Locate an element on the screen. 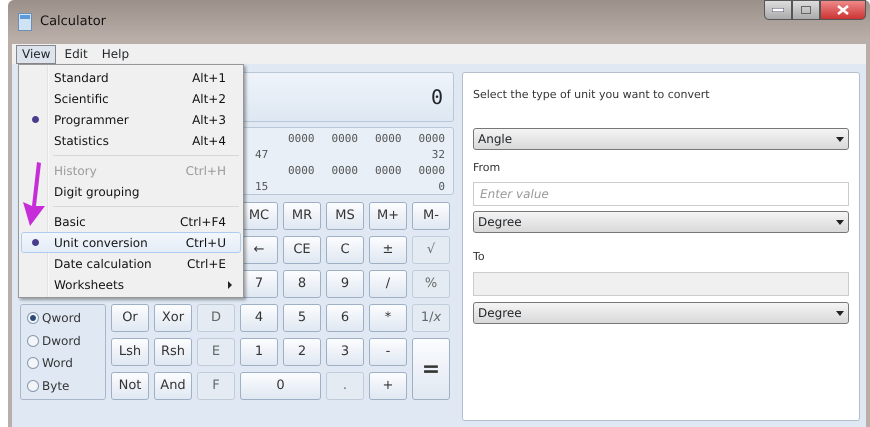 Image resolution: width=870 pixels, height=427 pixels. menu-item: Basic Ctrl+F4 is located at coordinates (131, 221).